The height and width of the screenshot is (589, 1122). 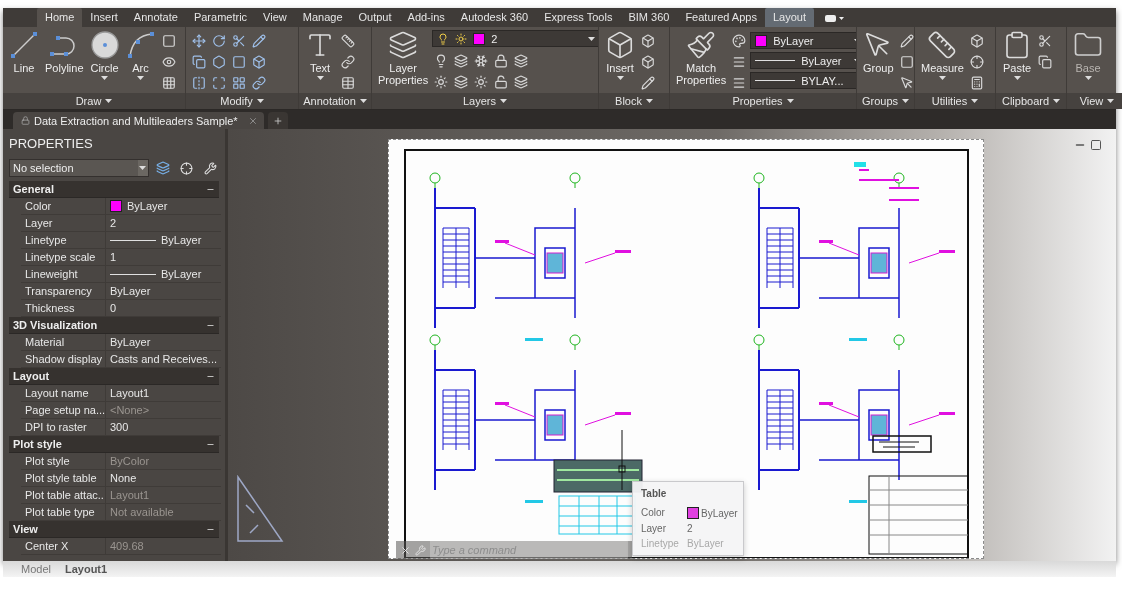 I want to click on property-name: DPI to raster, so click(x=56, y=427).